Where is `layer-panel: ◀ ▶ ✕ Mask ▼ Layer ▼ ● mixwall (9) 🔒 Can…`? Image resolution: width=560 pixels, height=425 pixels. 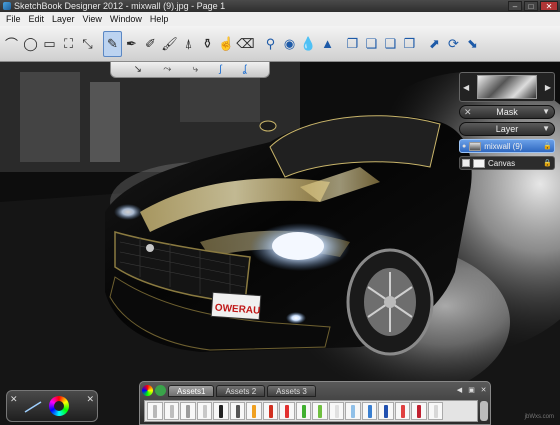 layer-panel: ◀ ▶ ✕ Mask ▼ Layer ▼ ● mixwall (9) 🔒 Can… is located at coordinates (507, 121).